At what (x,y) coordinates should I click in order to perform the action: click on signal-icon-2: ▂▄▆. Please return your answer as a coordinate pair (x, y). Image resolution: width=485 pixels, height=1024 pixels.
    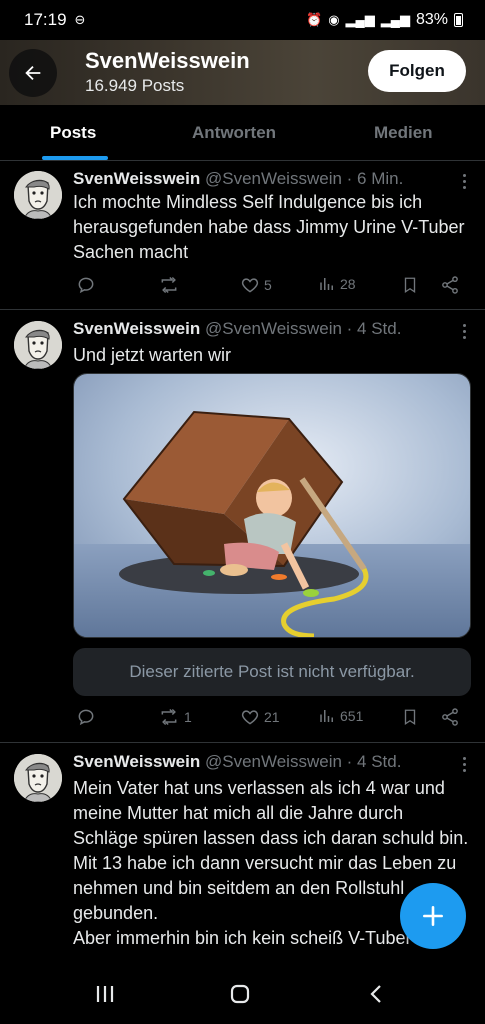
    Looking at the image, I should click on (395, 19).